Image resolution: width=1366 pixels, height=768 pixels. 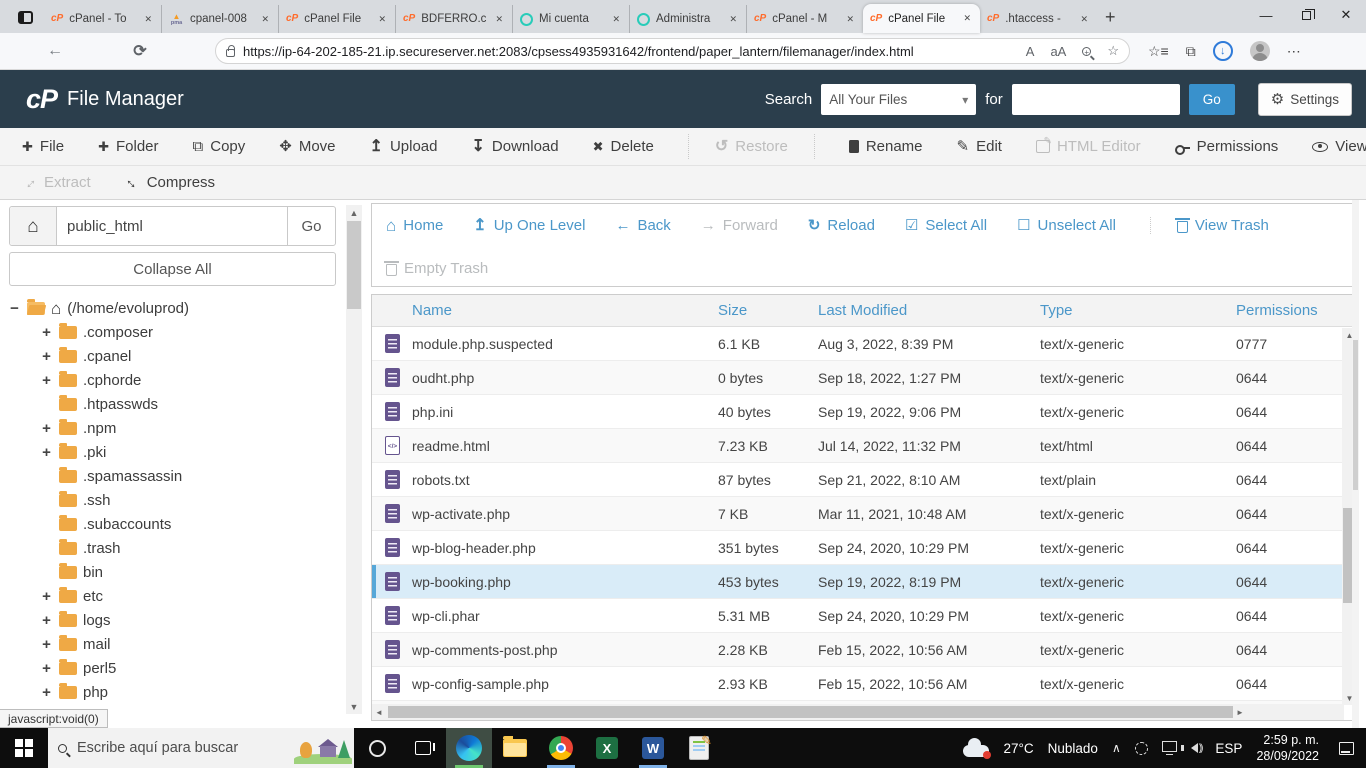 I want to click on file-name: wp-activate.php, so click(x=565, y=514).